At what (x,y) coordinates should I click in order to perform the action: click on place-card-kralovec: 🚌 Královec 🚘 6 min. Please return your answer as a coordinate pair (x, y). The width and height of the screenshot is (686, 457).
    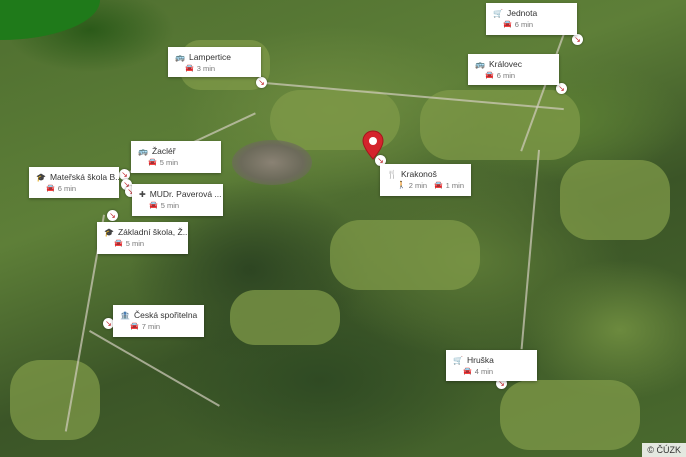
    Looking at the image, I should click on (513, 69).